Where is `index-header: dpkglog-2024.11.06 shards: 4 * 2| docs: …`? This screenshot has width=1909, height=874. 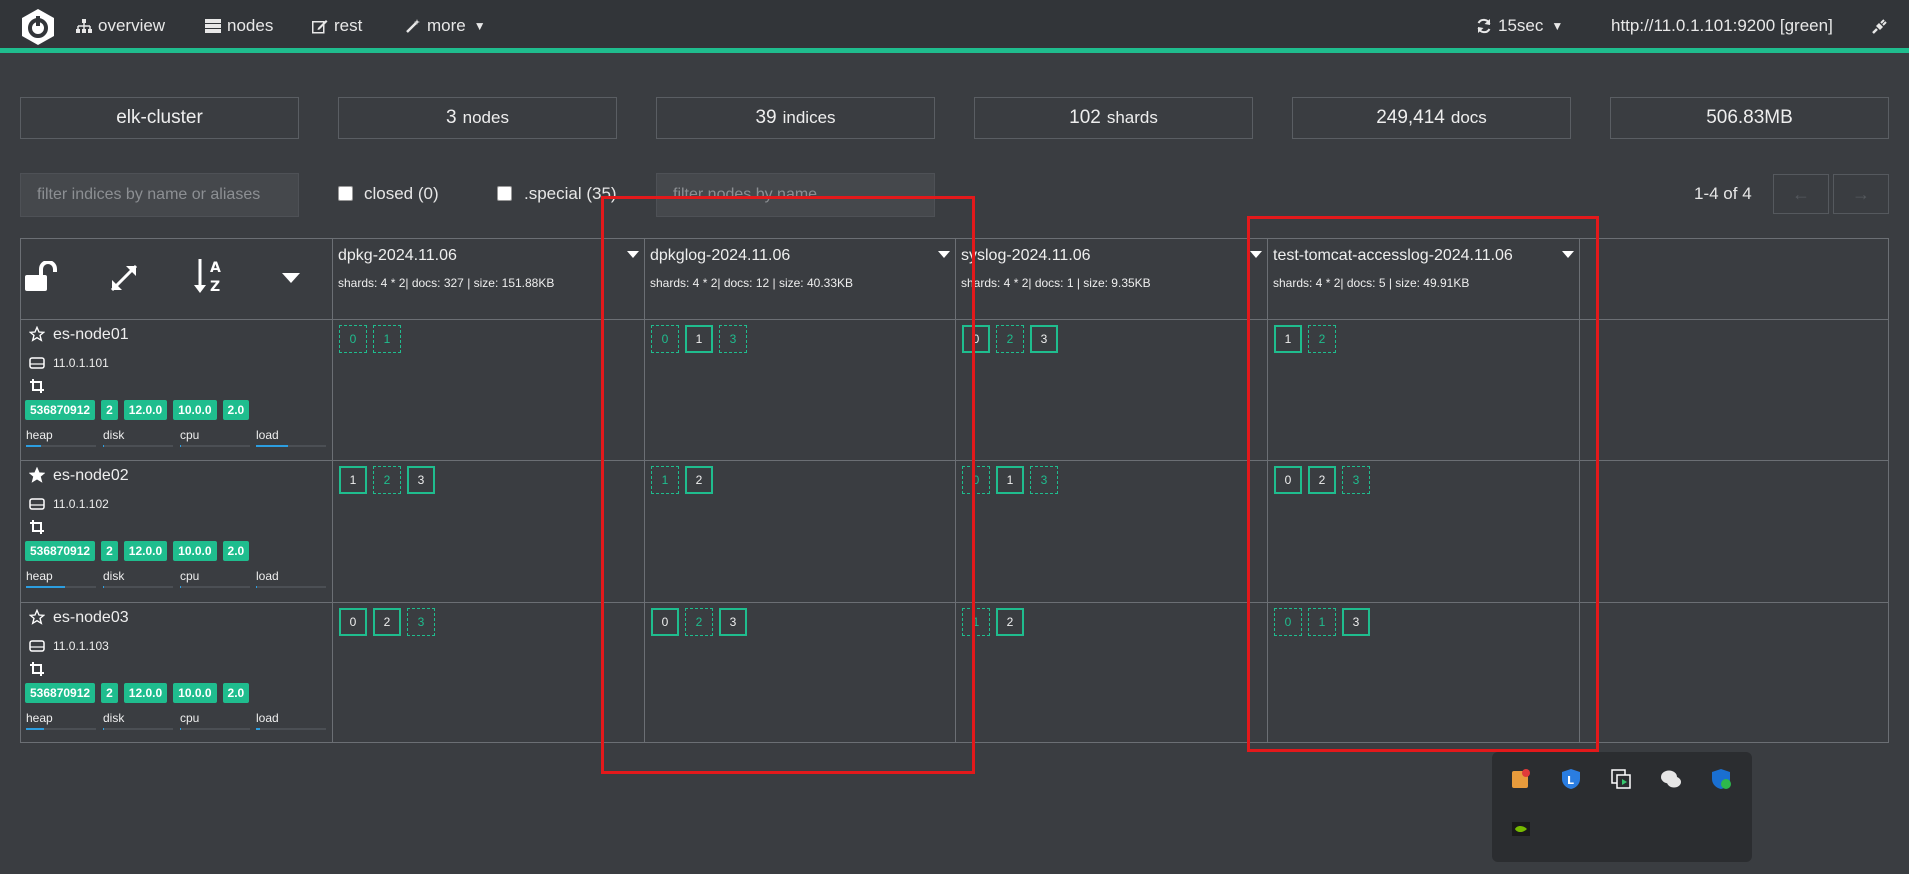 index-header: dpkglog-2024.11.06 shards: 4 * 2| docs: … is located at coordinates (800, 279).